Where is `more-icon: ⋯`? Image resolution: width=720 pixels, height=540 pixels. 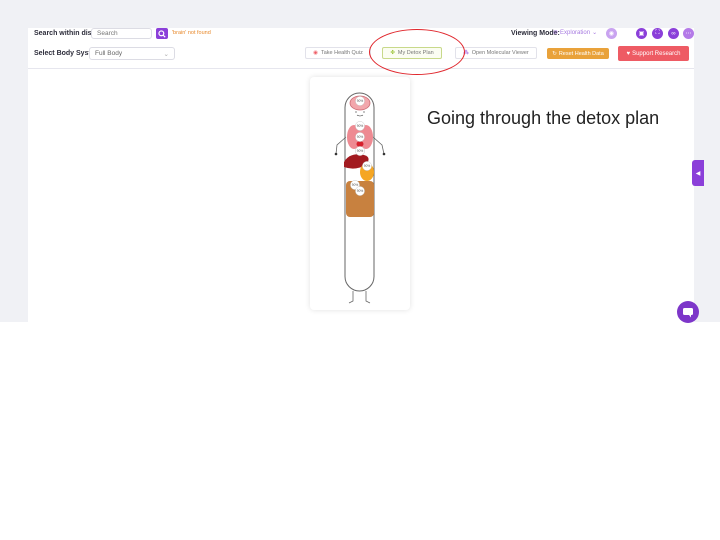
more-icon: ⋯ is located at coordinates (688, 33).